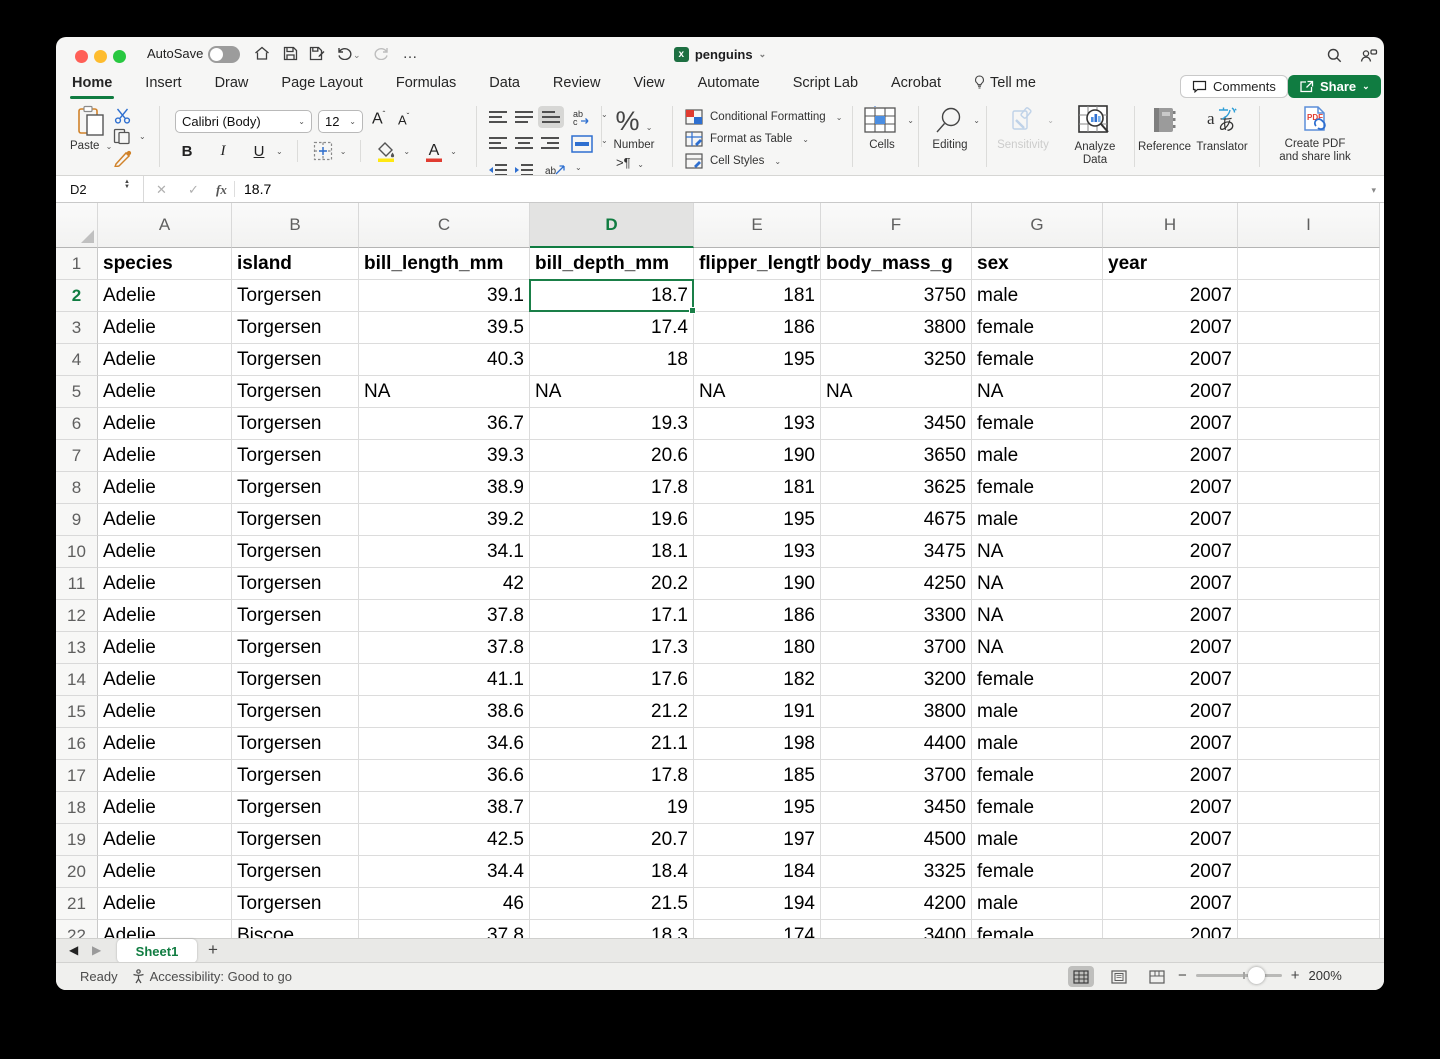 The width and height of the screenshot is (1440, 1059). What do you see at coordinates (1238, 975) in the screenshot?
I see `zoom-slider` at bounding box center [1238, 975].